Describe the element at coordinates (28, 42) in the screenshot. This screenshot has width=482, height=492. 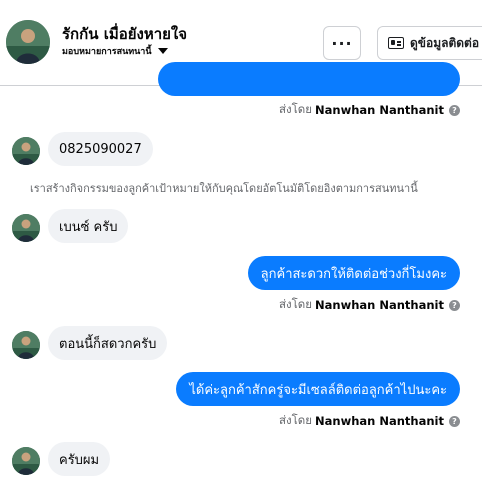
I see `contact-avatar` at that location.